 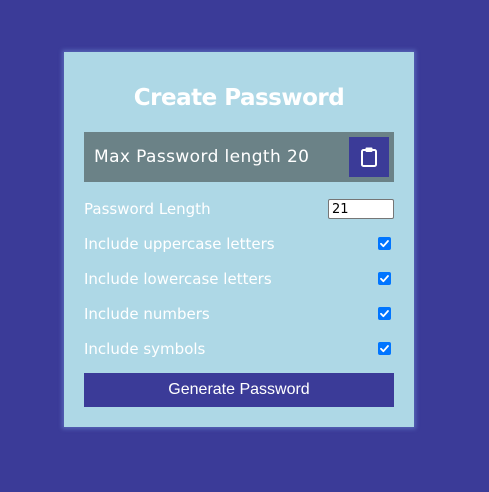 I want to click on numbers-setting: Include numbers, so click(x=239, y=314).